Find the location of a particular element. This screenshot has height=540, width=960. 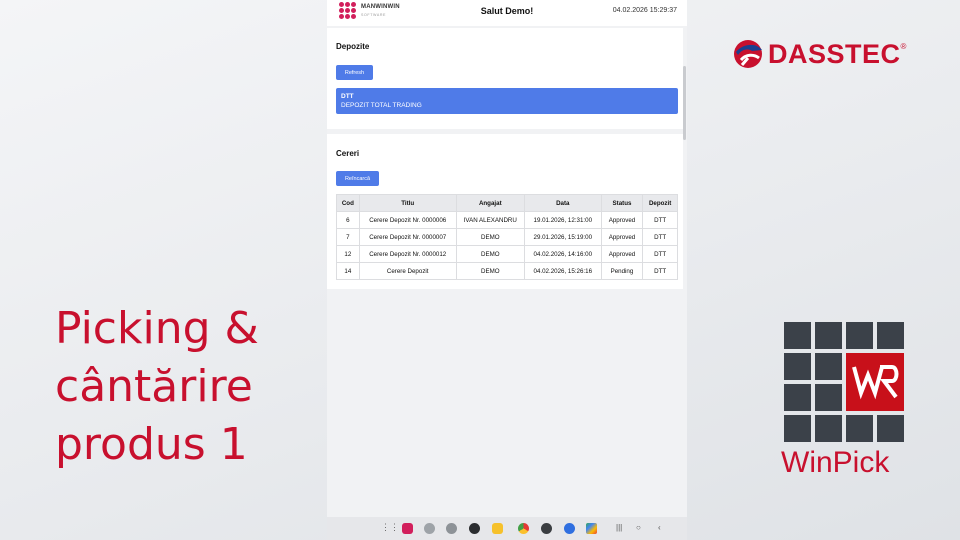

col-angajat: Angajat is located at coordinates (490, 203).